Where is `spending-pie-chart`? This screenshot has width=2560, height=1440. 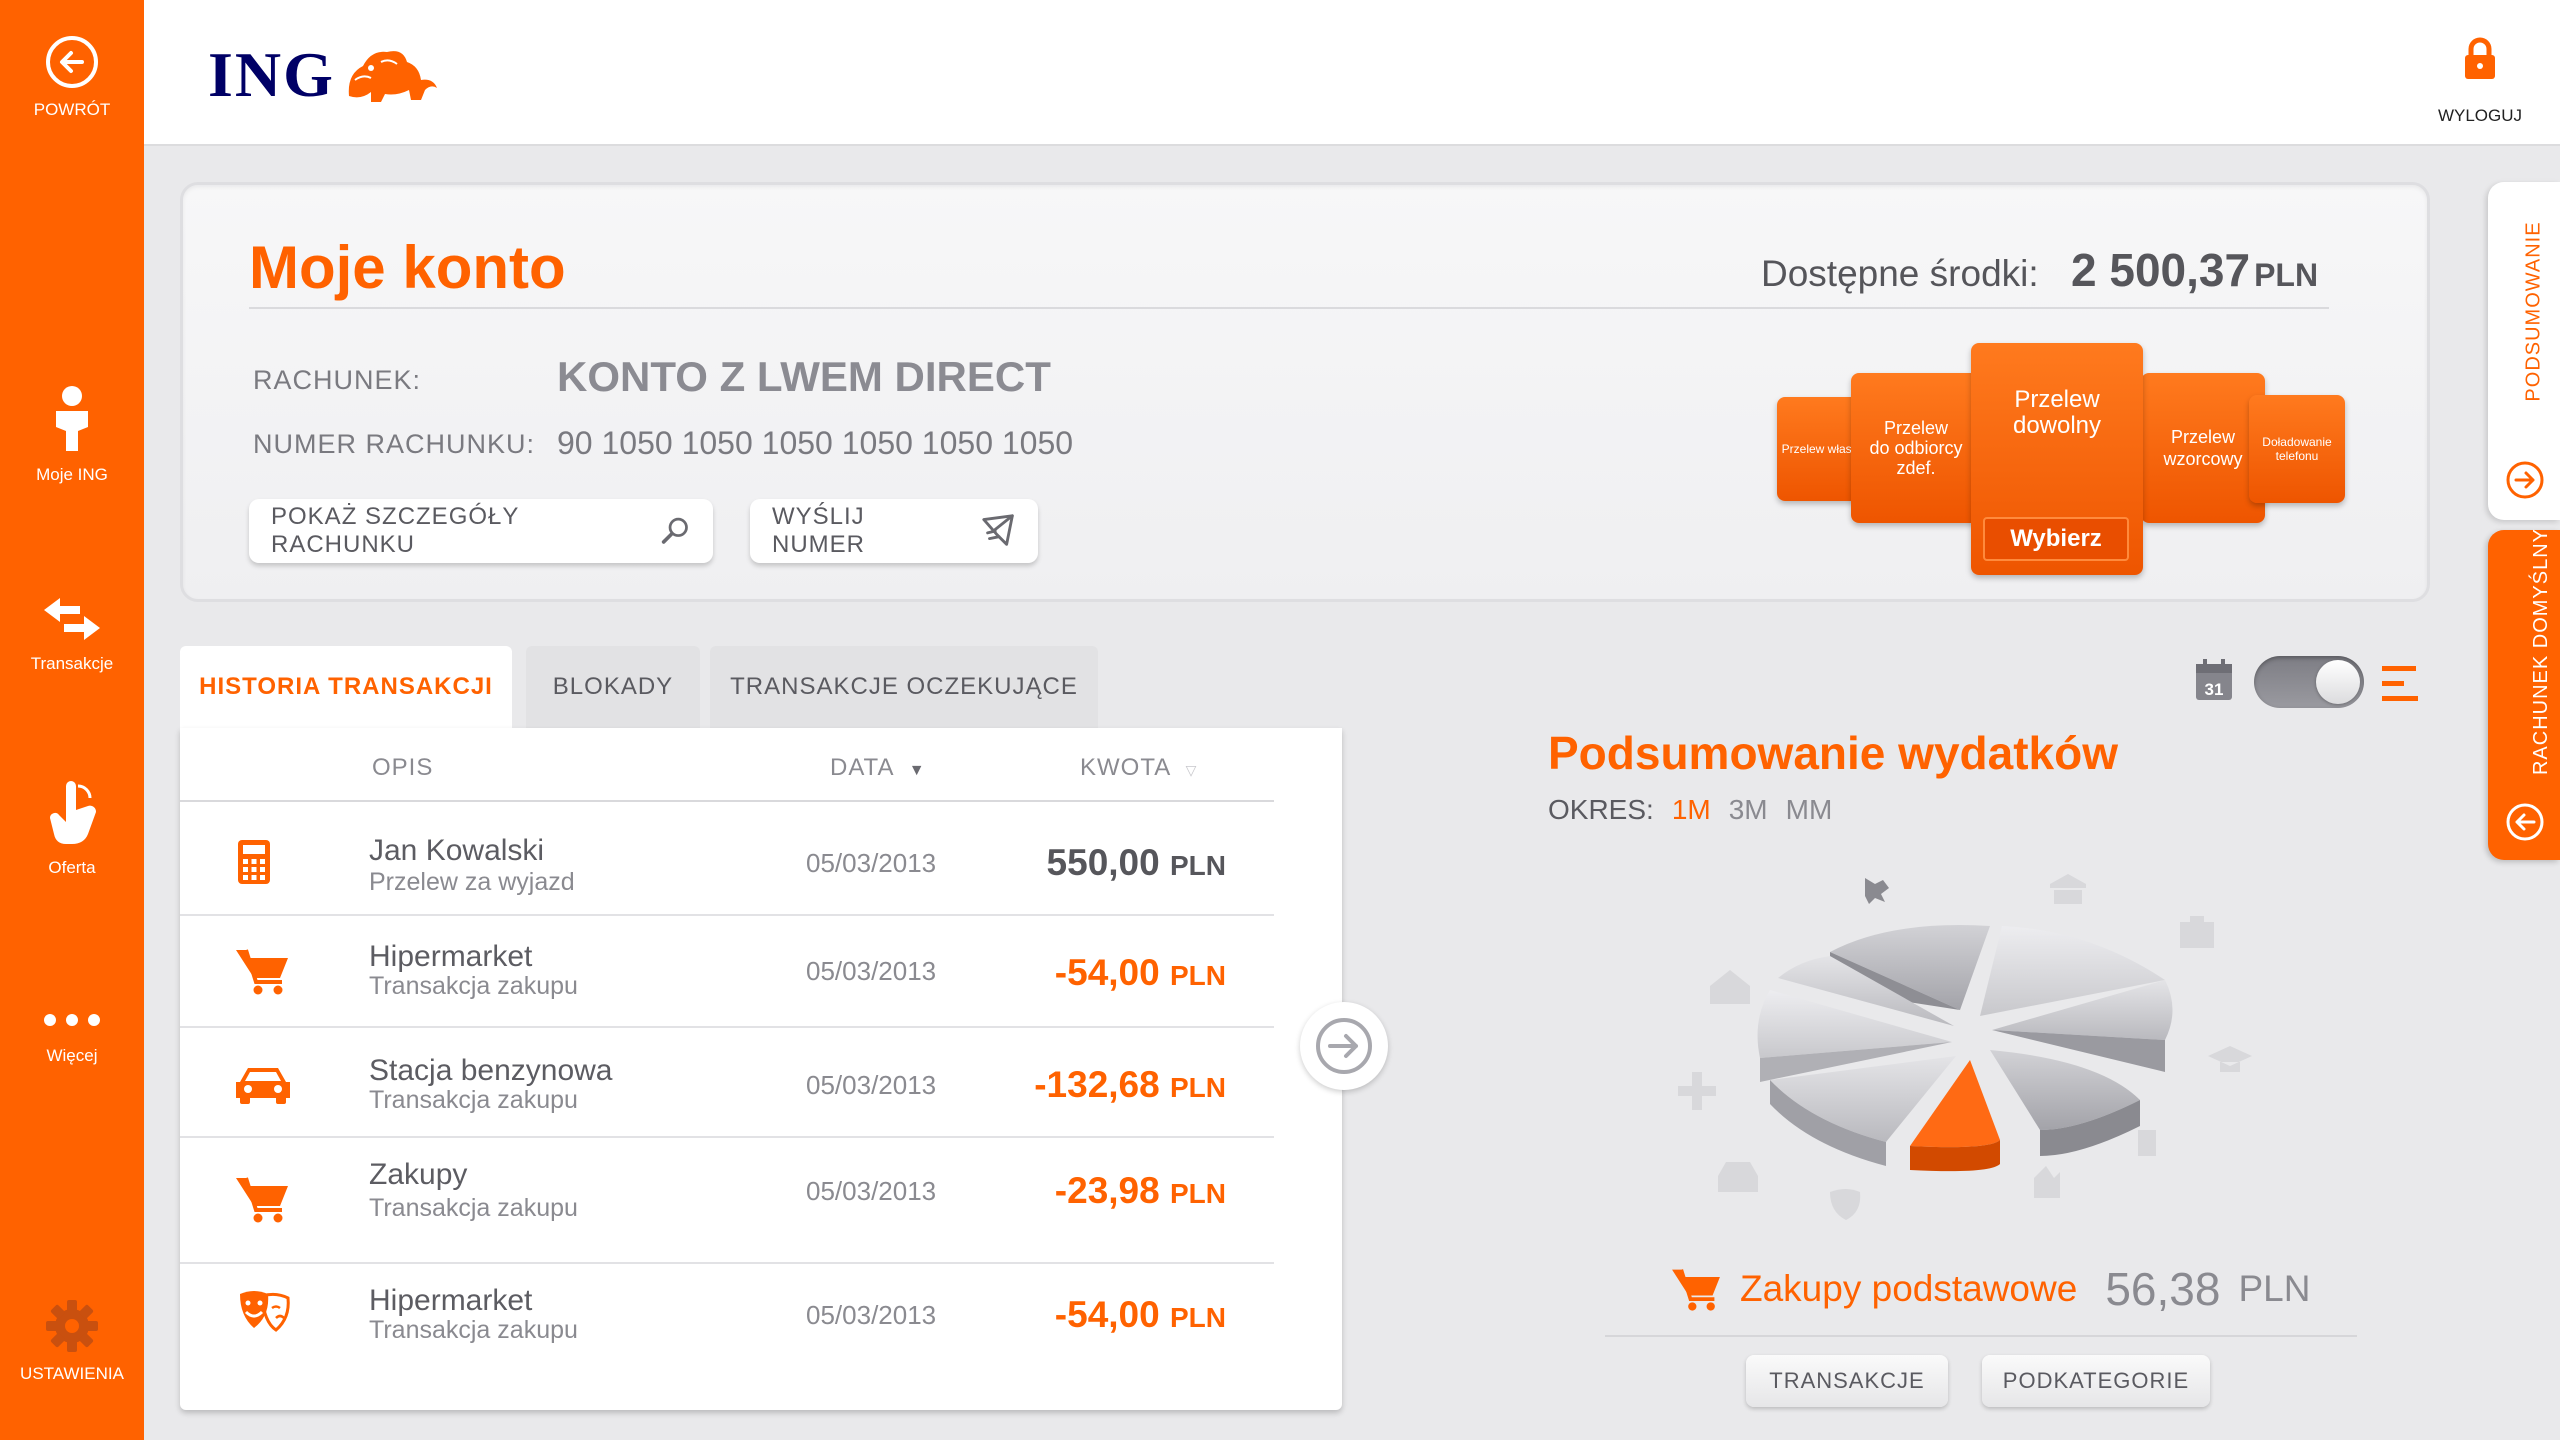 spending-pie-chart is located at coordinates (1960, 1050).